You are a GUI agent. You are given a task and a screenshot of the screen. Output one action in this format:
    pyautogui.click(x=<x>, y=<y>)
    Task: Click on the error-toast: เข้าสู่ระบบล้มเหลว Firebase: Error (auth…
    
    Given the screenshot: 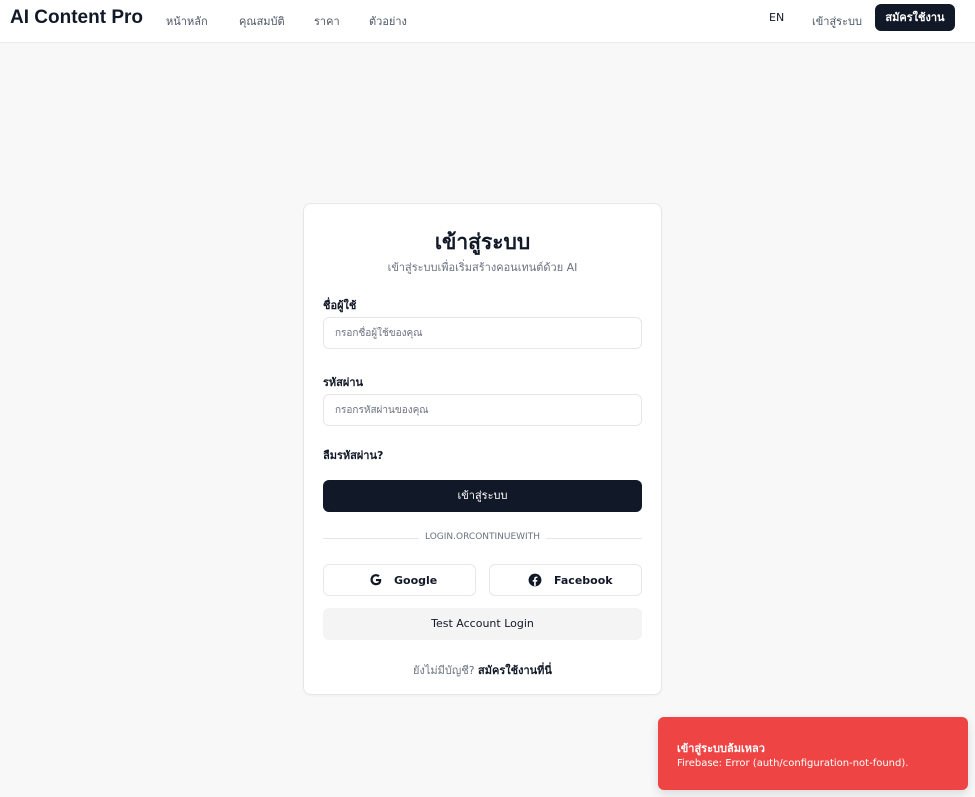 What is the action you would take?
    pyautogui.click(x=813, y=753)
    